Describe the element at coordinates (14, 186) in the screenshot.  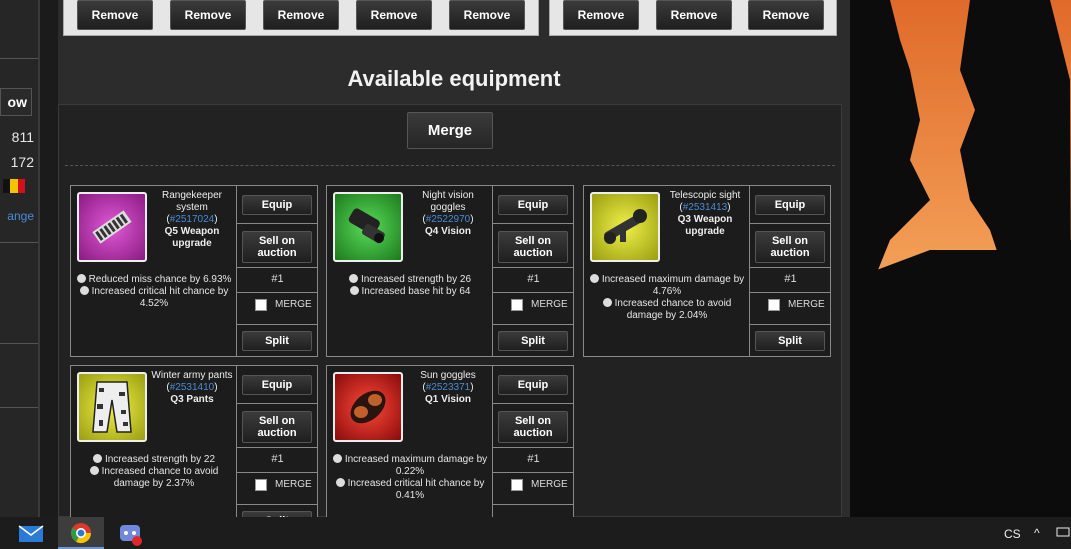
I see `flag-icon` at that location.